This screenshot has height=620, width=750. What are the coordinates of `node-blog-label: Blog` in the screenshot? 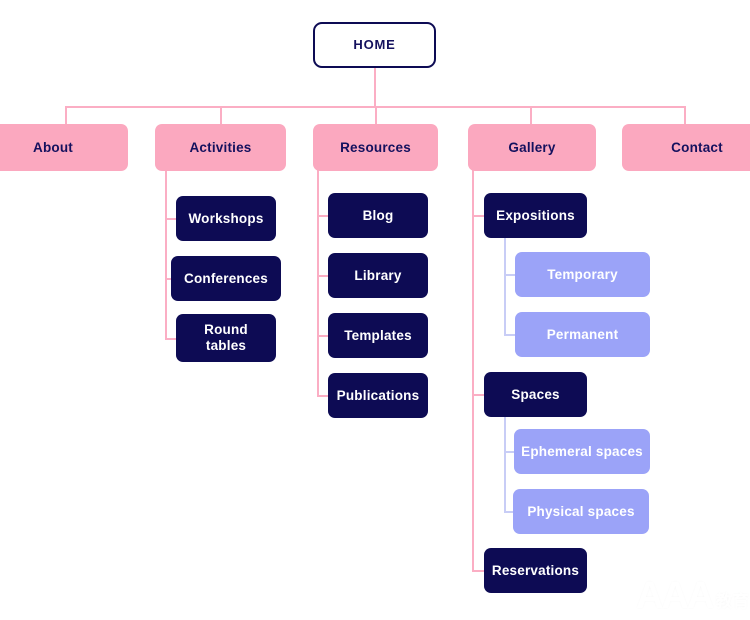 It's located at (378, 215).